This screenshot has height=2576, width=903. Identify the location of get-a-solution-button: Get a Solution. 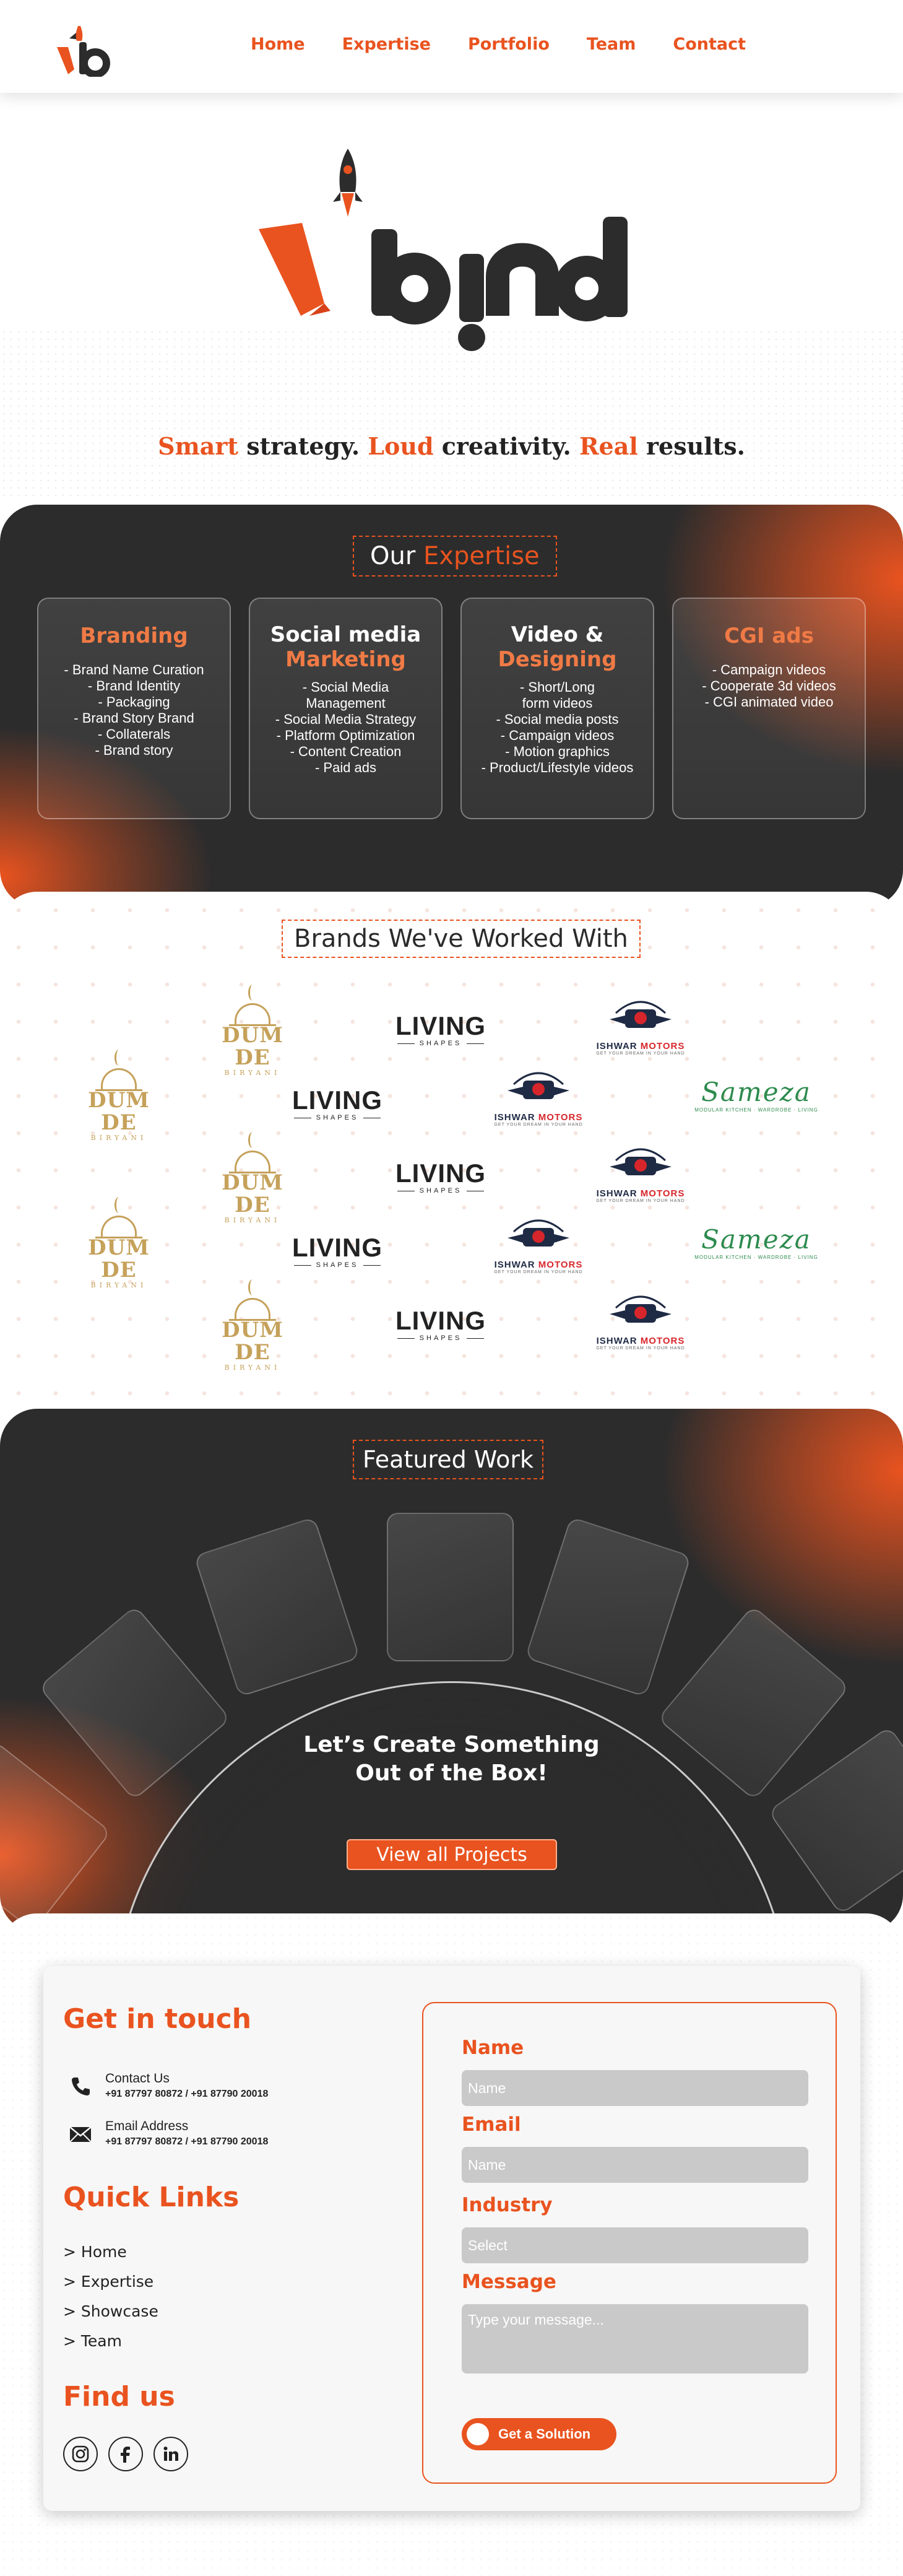
(539, 2434).